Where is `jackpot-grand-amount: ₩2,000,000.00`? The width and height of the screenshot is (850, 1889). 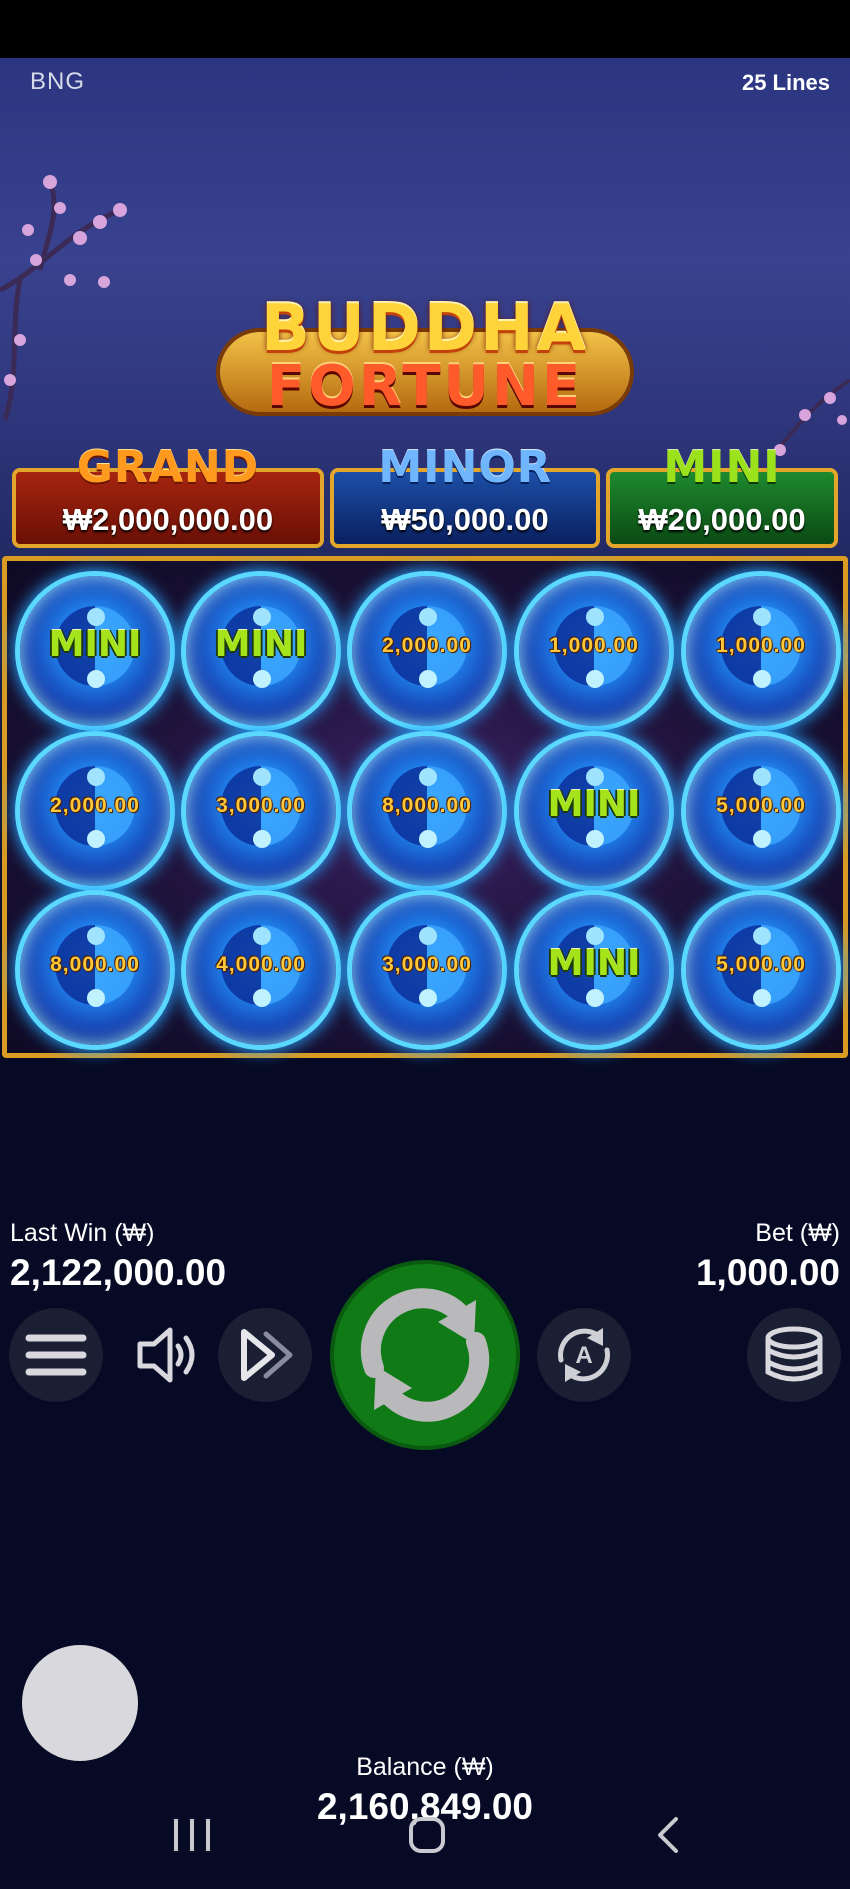
jackpot-grand-amount: ₩2,000,000.00 is located at coordinates (168, 519).